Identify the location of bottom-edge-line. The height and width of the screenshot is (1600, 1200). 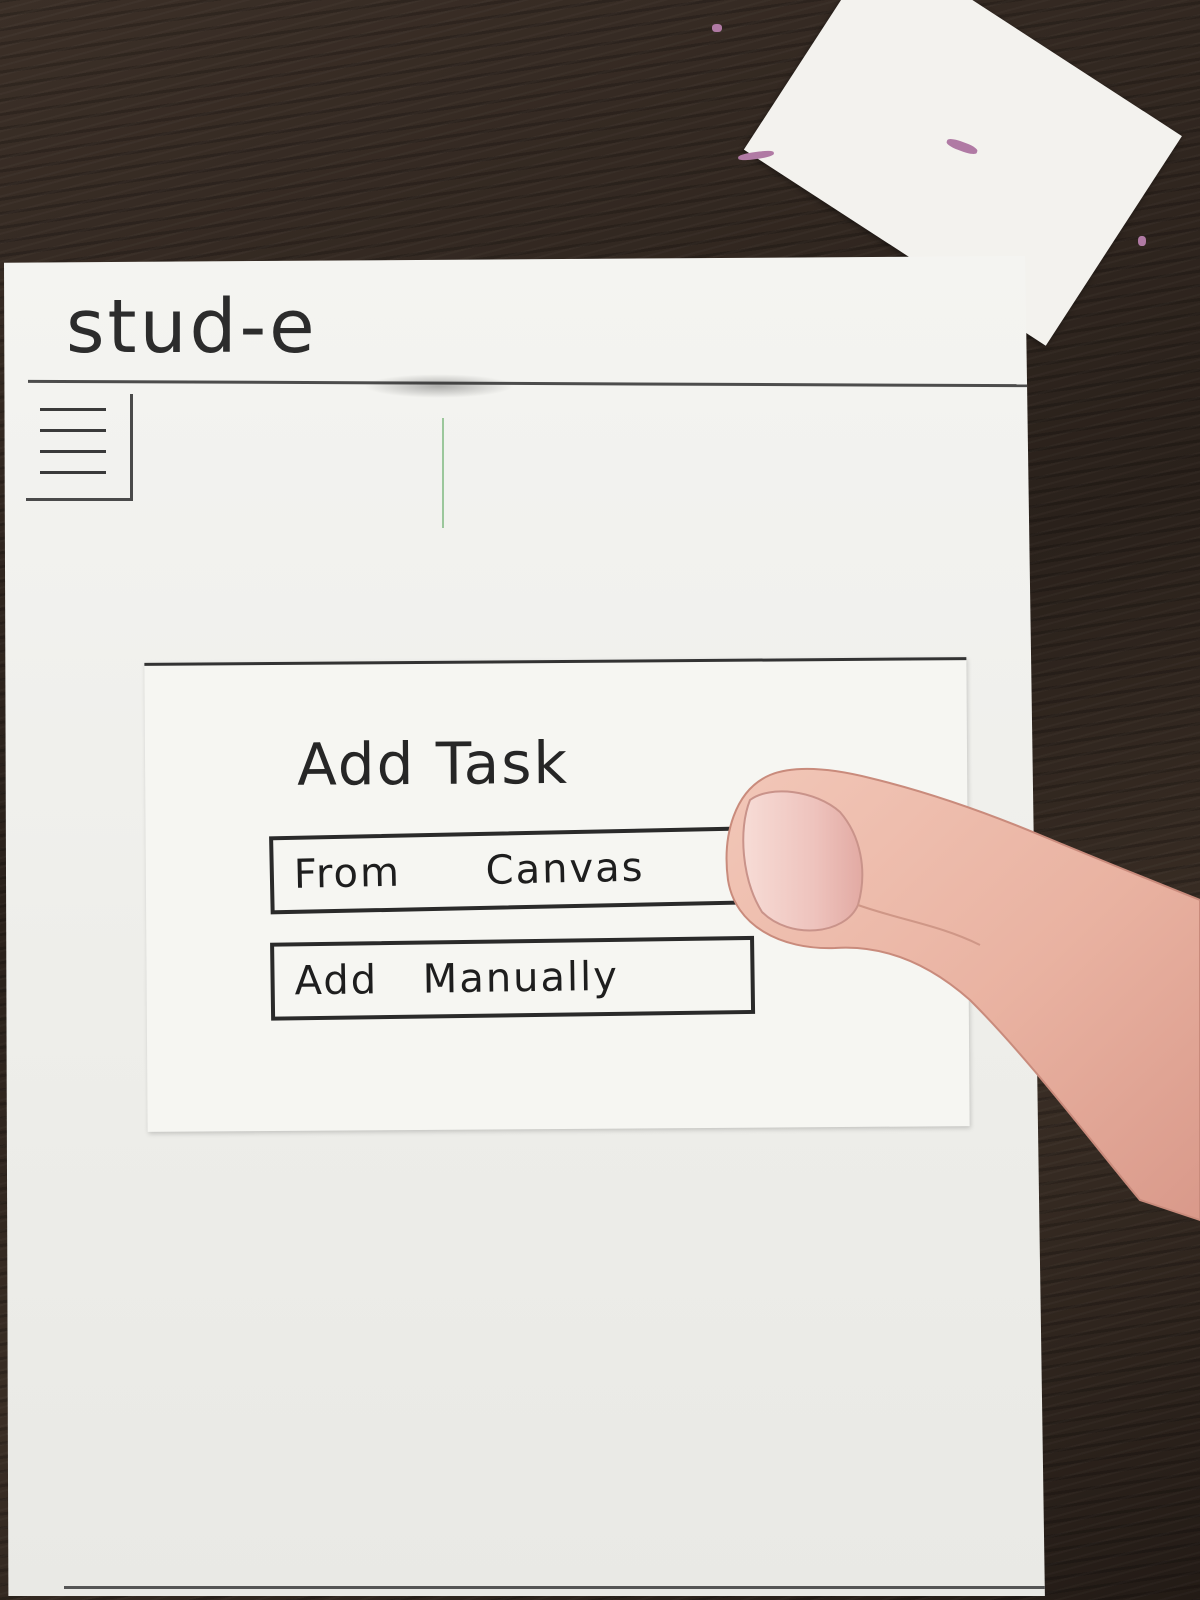
(554, 1587).